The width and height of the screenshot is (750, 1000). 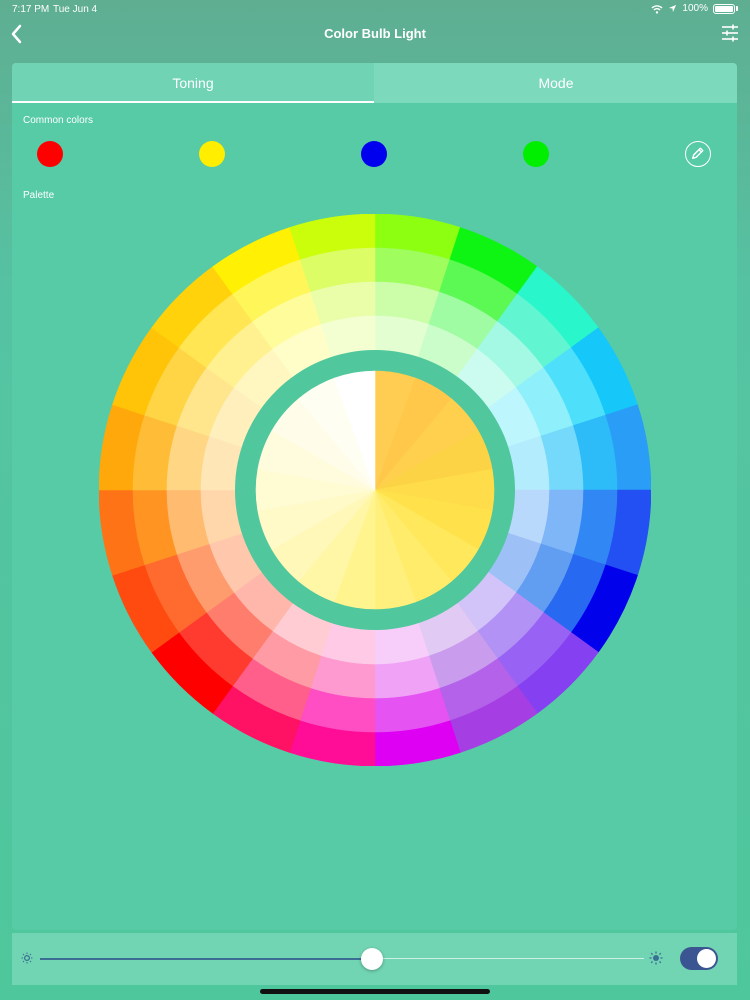 I want to click on brightness-bar, so click(x=374, y=959).